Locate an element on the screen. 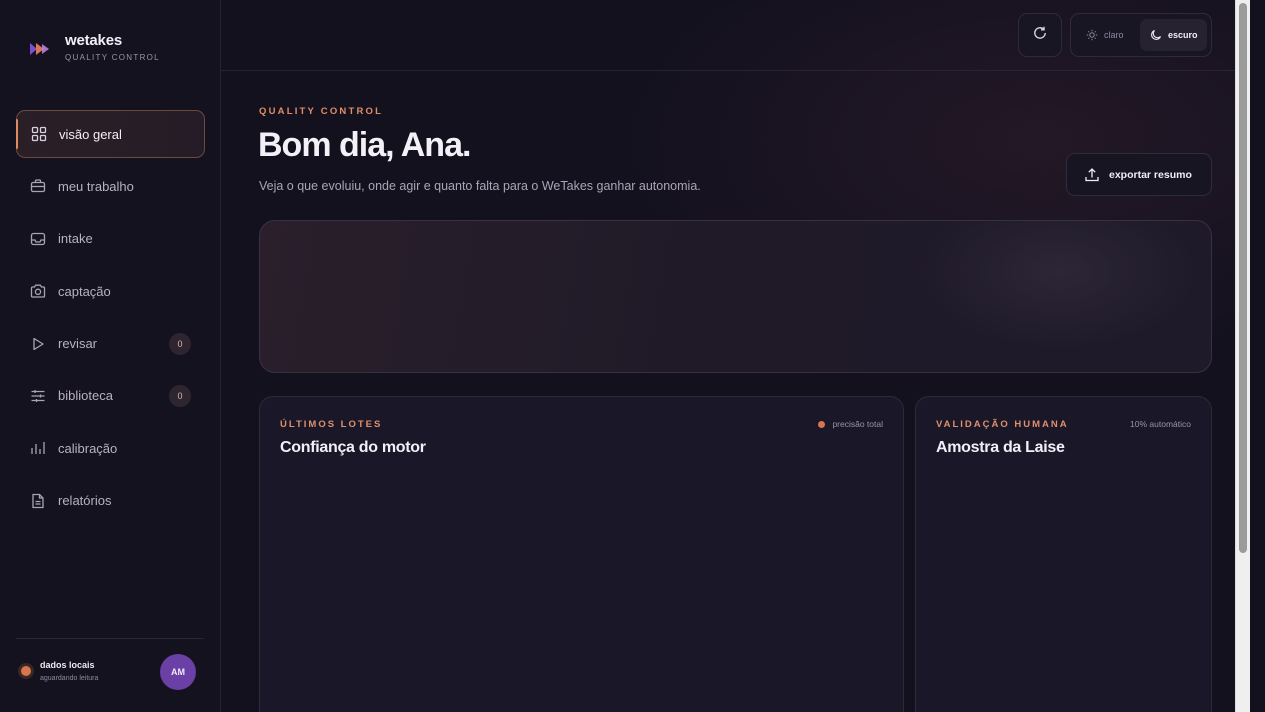 This screenshot has height=712, width=1265. sidebar-item-label: visão geral is located at coordinates (90, 134).